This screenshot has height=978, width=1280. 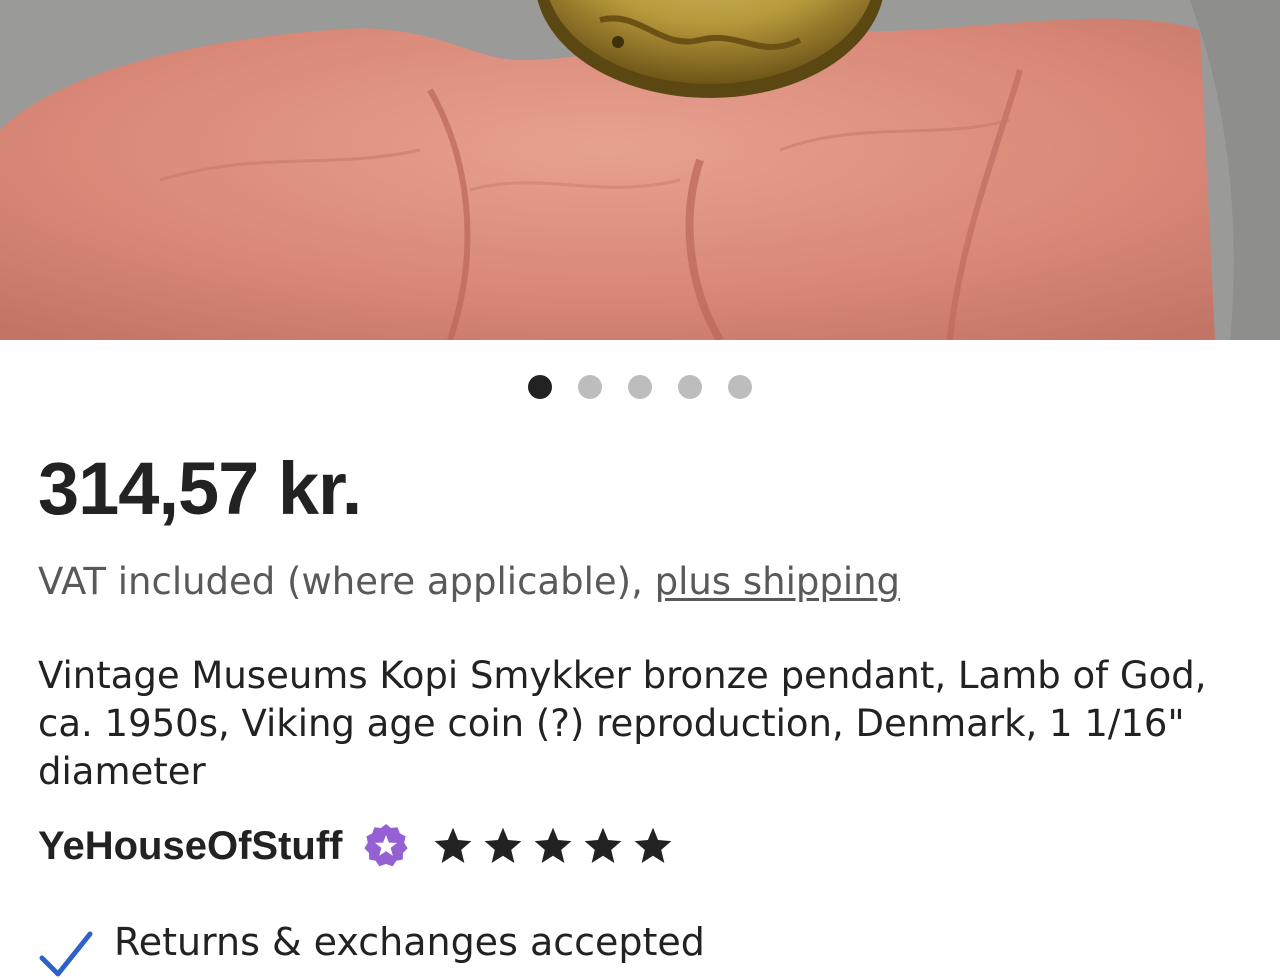 I want to click on plus-shipping-link: plus shipping, so click(x=777, y=581).